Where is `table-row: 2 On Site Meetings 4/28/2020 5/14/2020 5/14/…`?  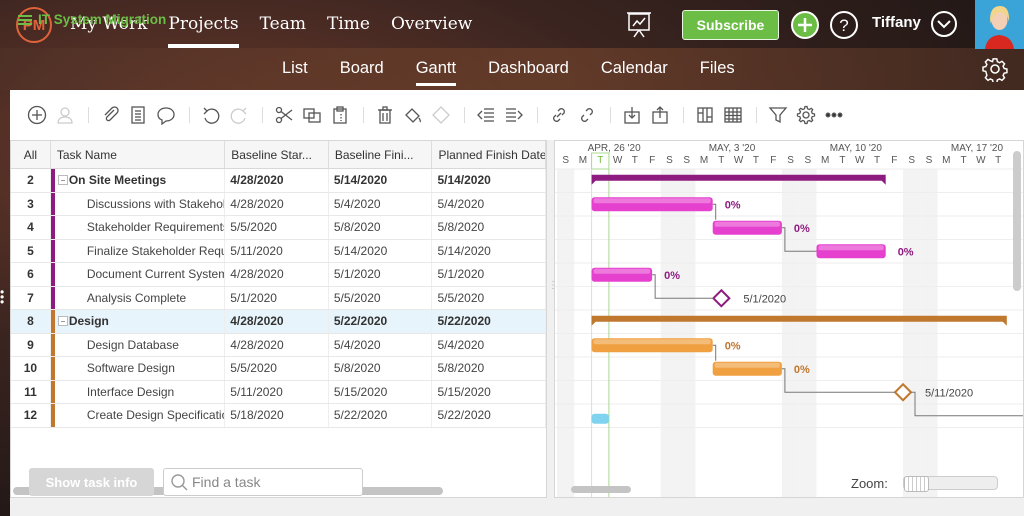
table-row: 2 On Site Meetings 4/28/2020 5/14/2020 5/14/… is located at coordinates (278, 181).